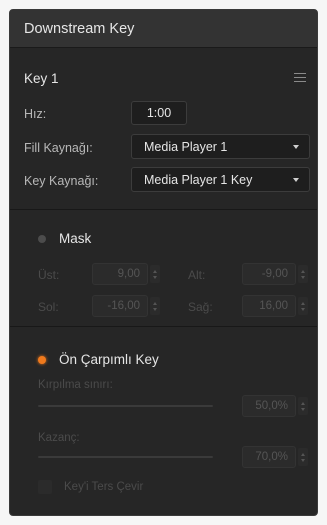  Describe the element at coordinates (300, 77) in the screenshot. I see `menu-icon` at that location.